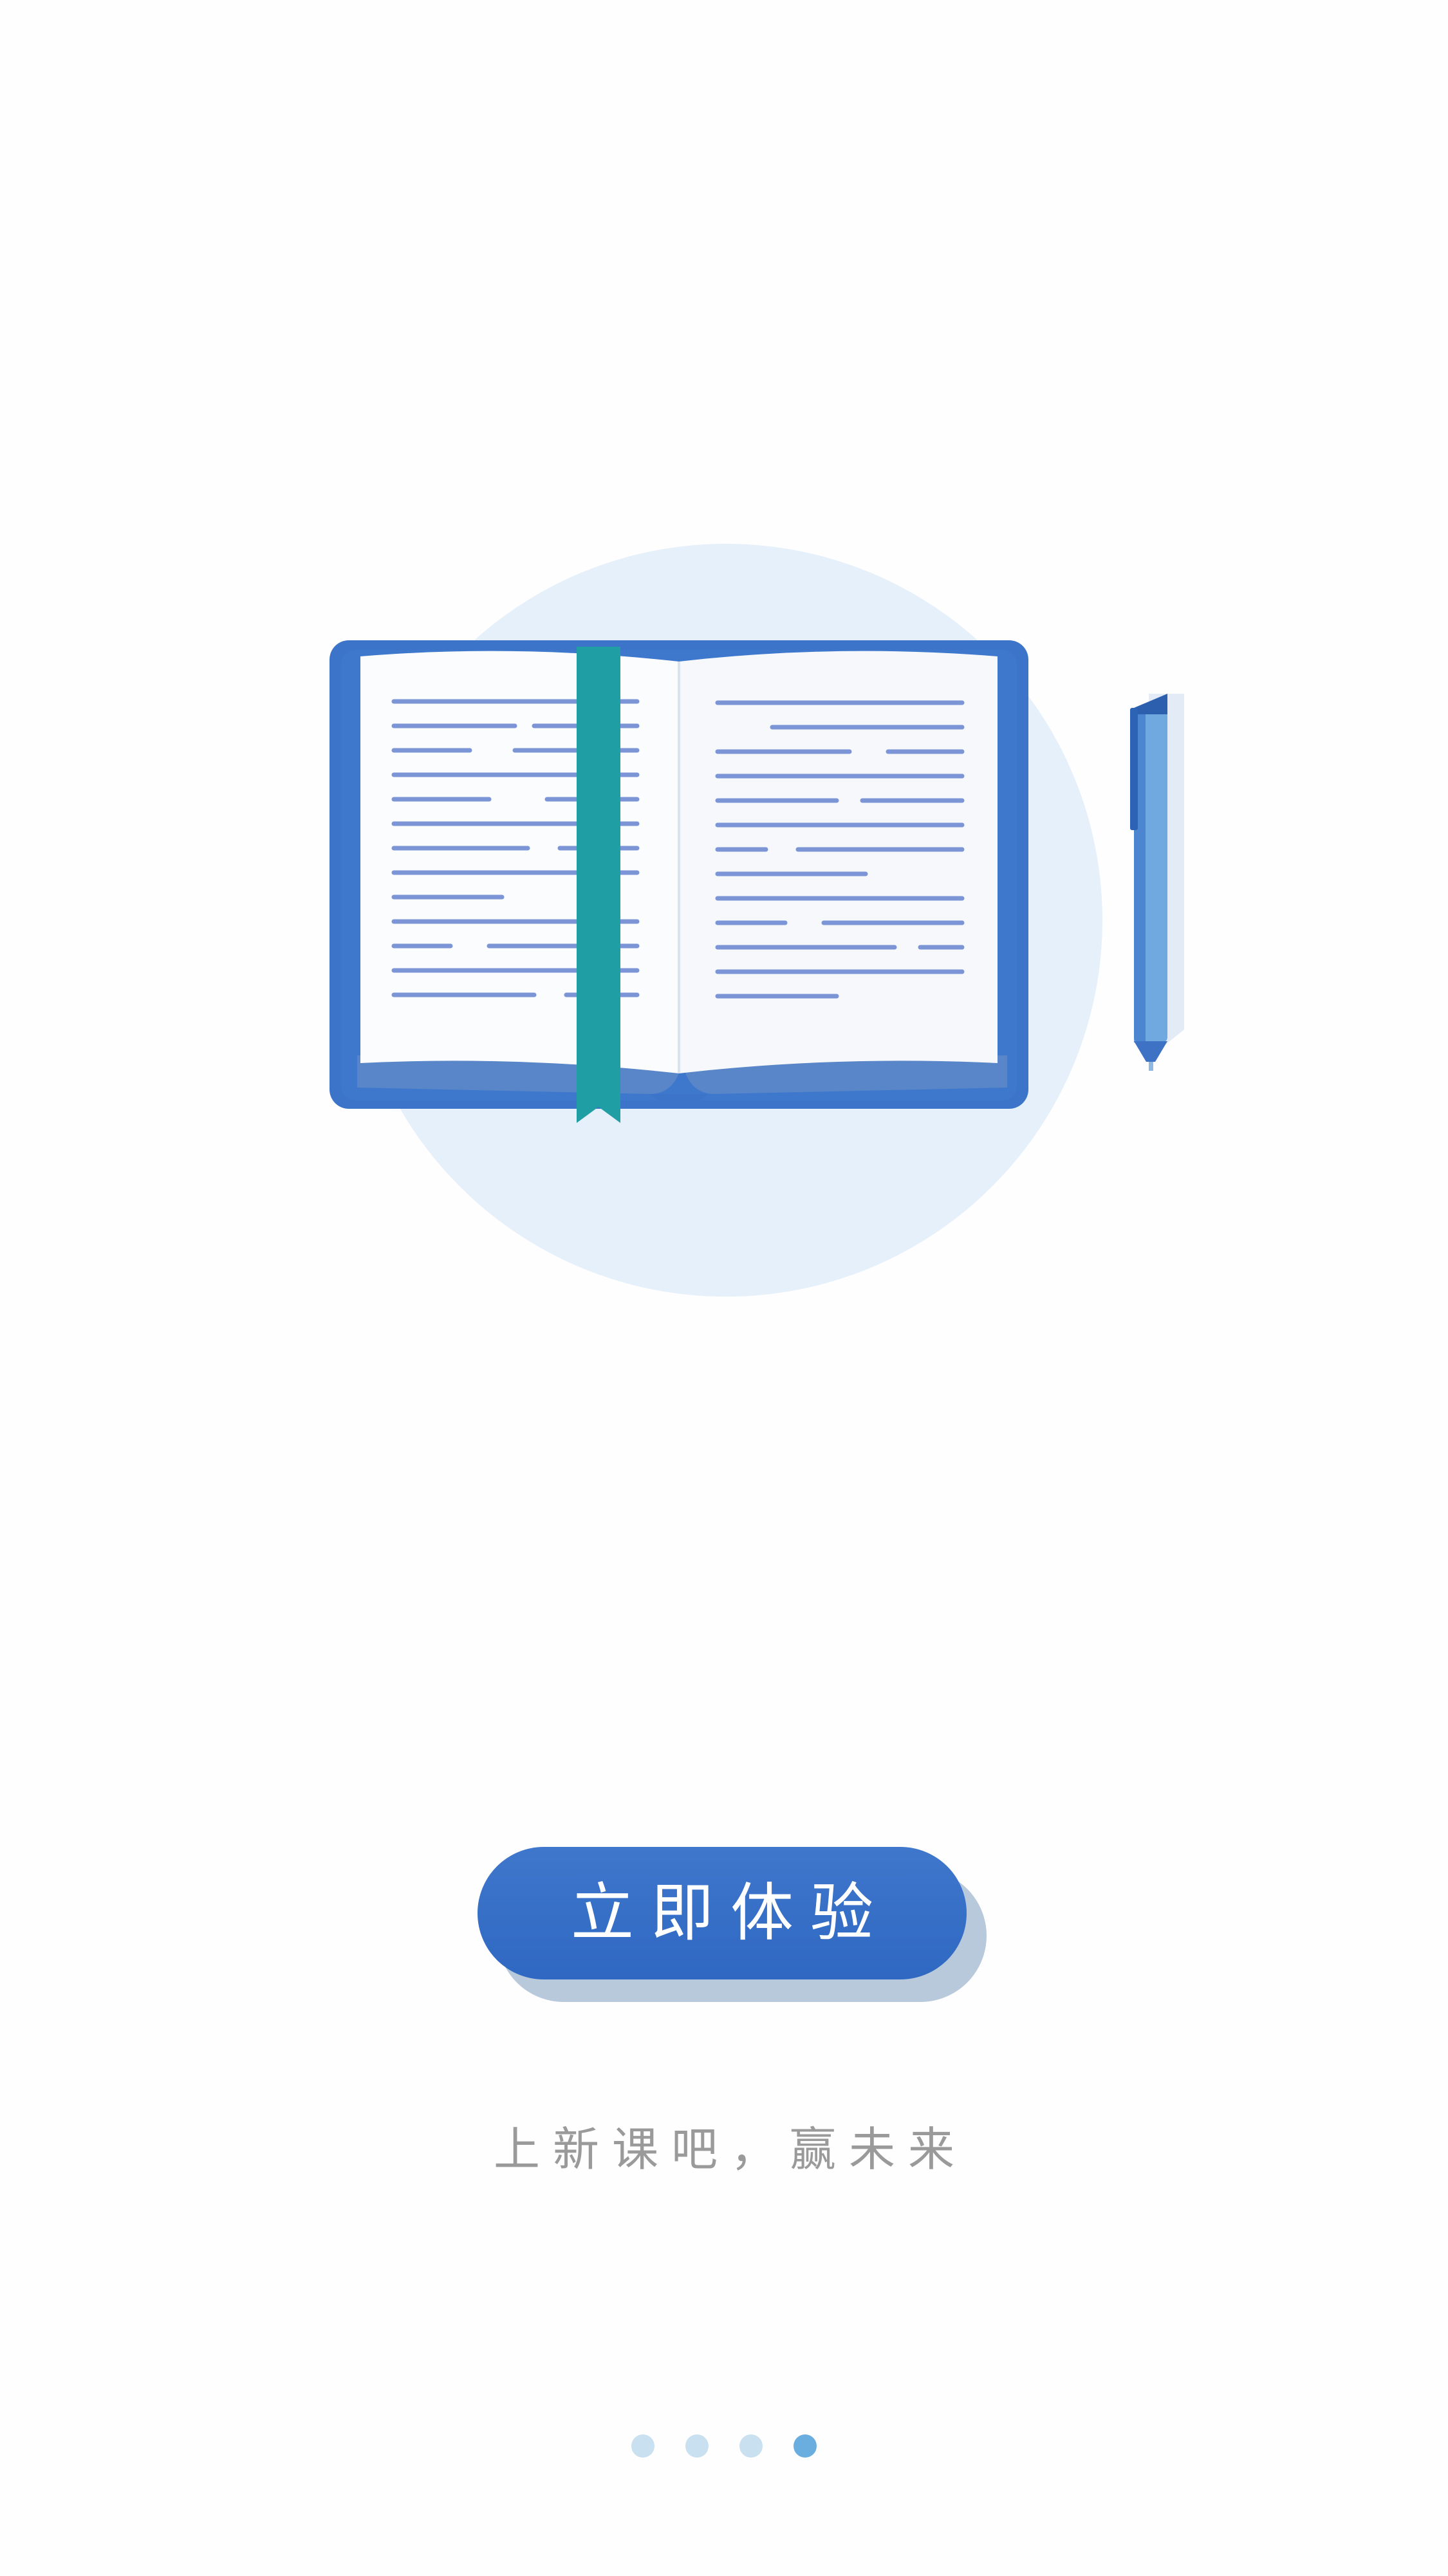 Image resolution: width=1448 pixels, height=2576 pixels. Describe the element at coordinates (805, 2446) in the screenshot. I see `page-dot-active` at that location.